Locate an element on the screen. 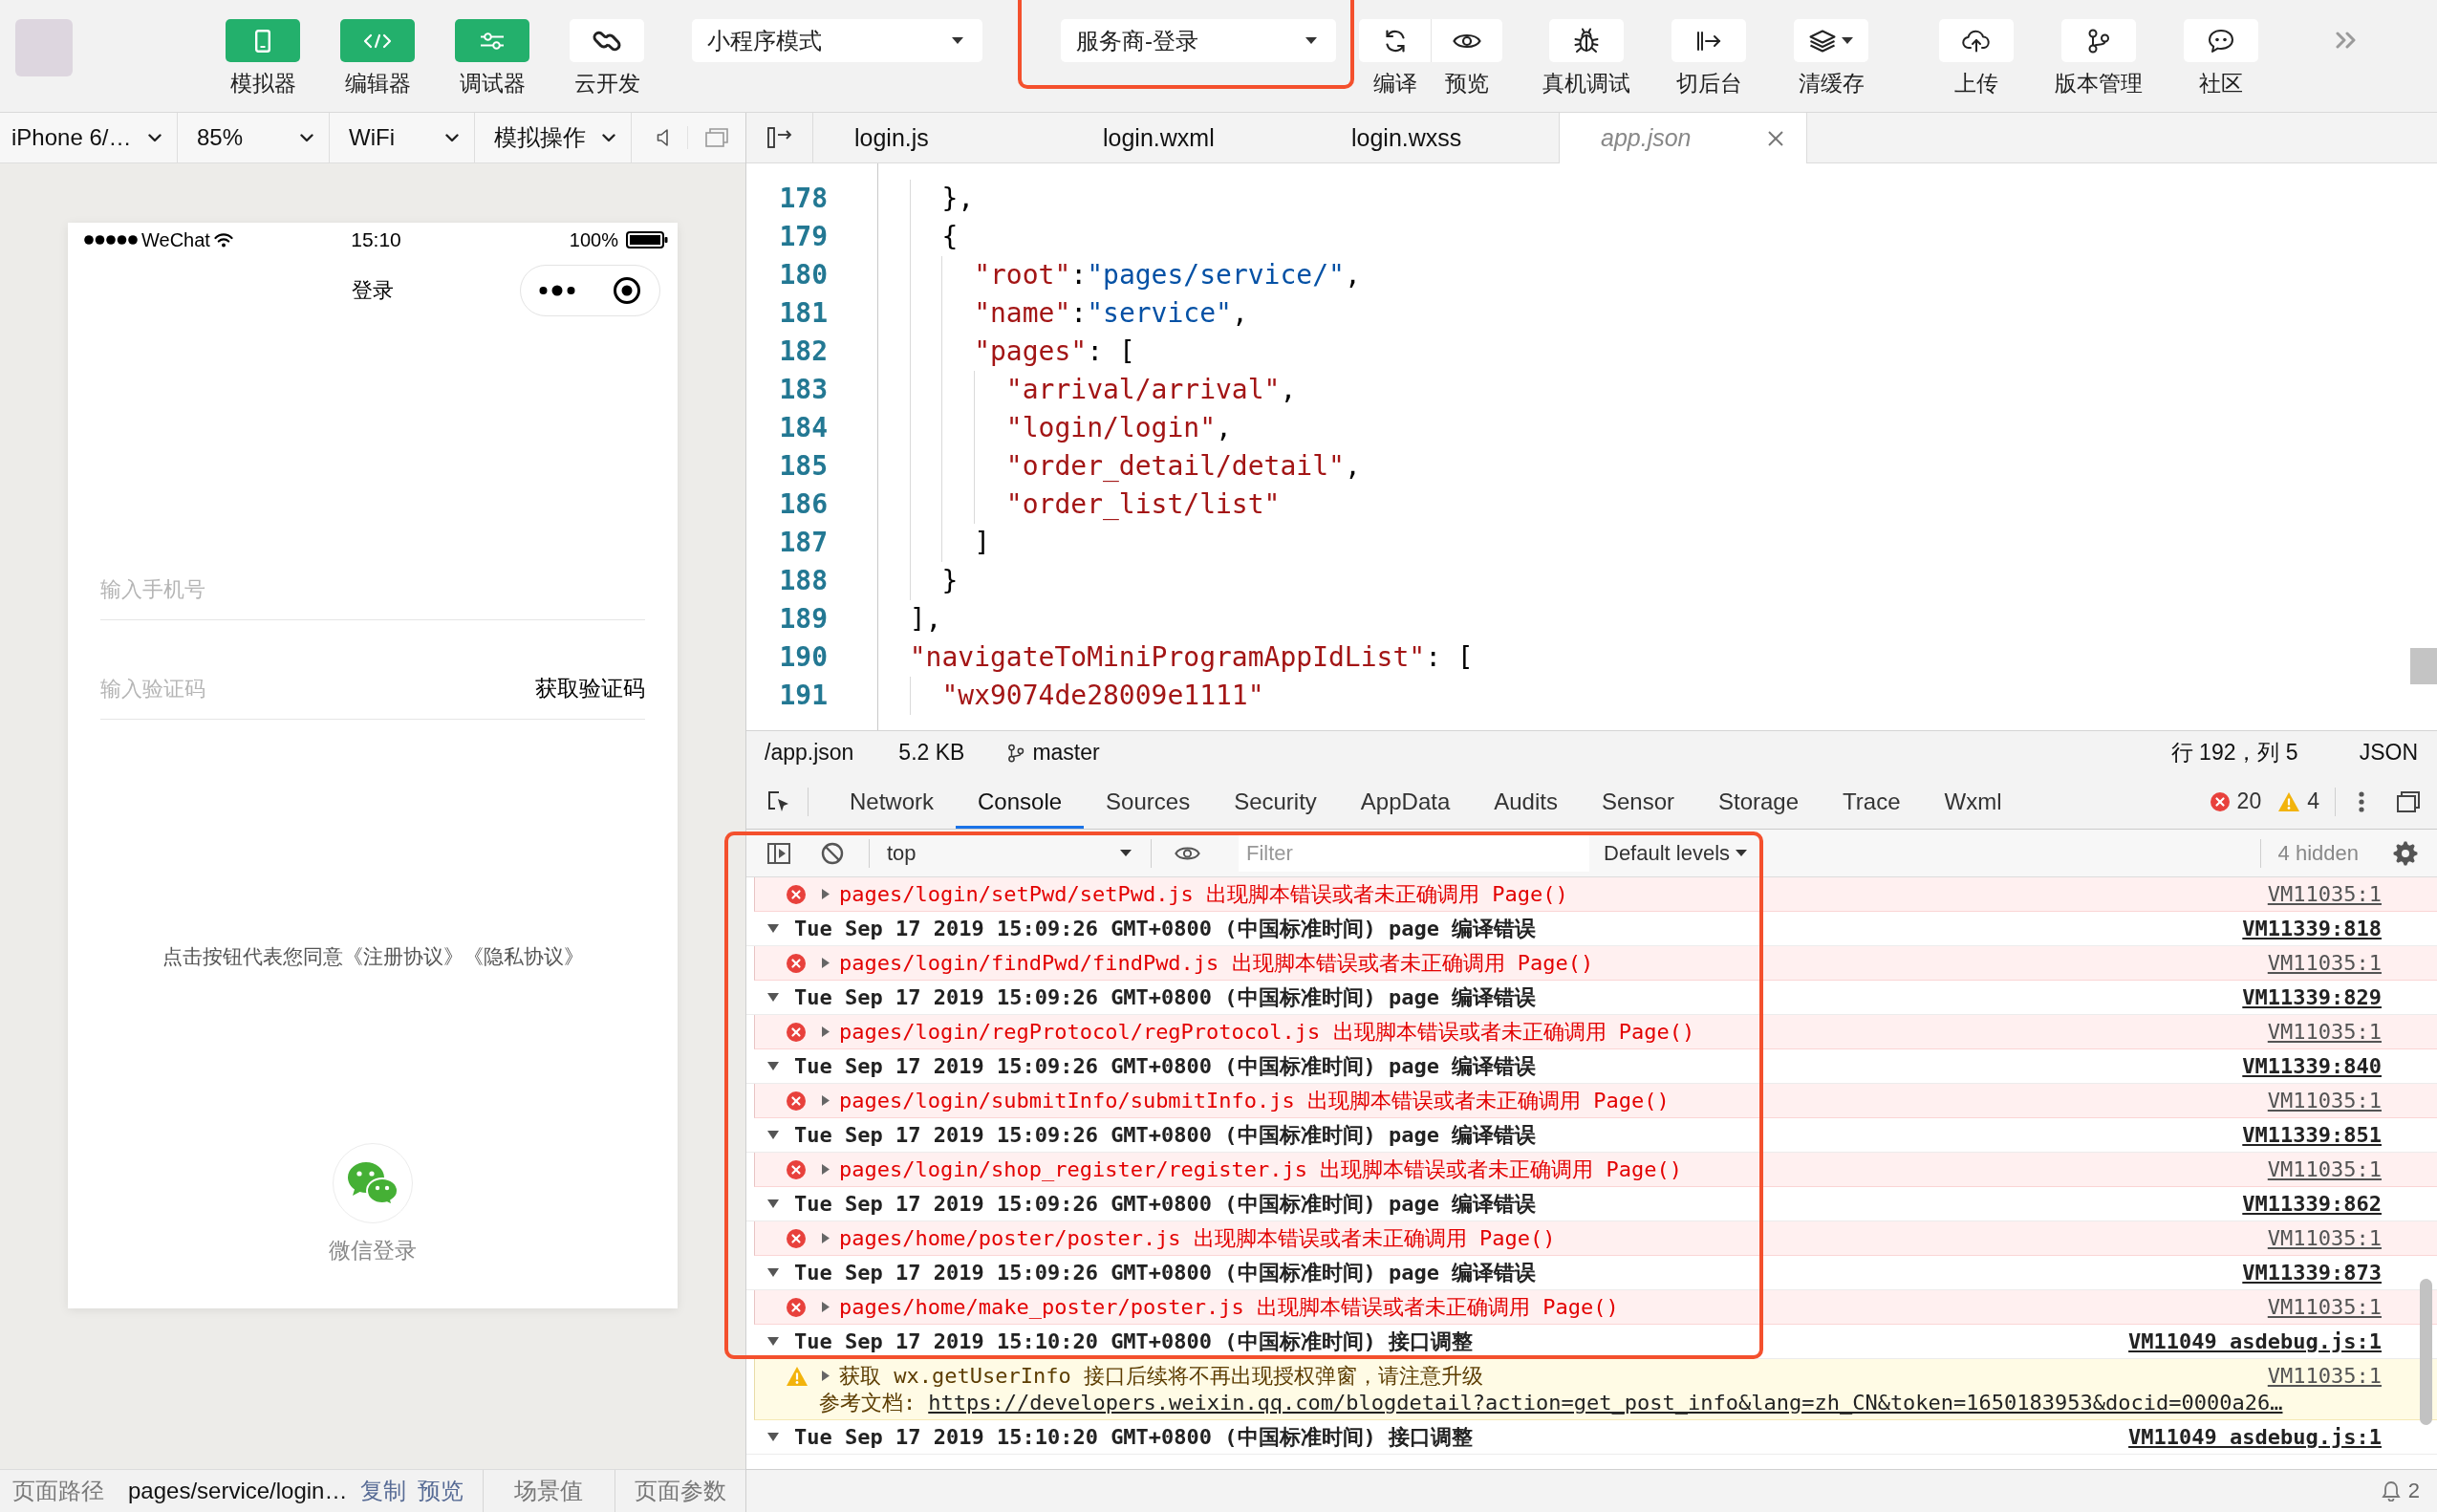 Image resolution: width=2437 pixels, height=1512 pixels. clear-cache-button is located at coordinates (1831, 40).